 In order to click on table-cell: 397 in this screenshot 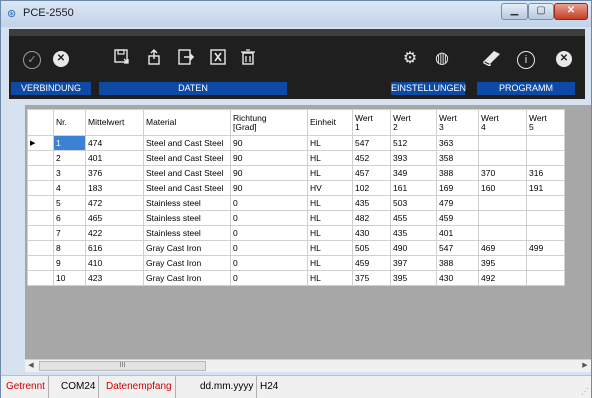, I will do `click(413, 263)`.